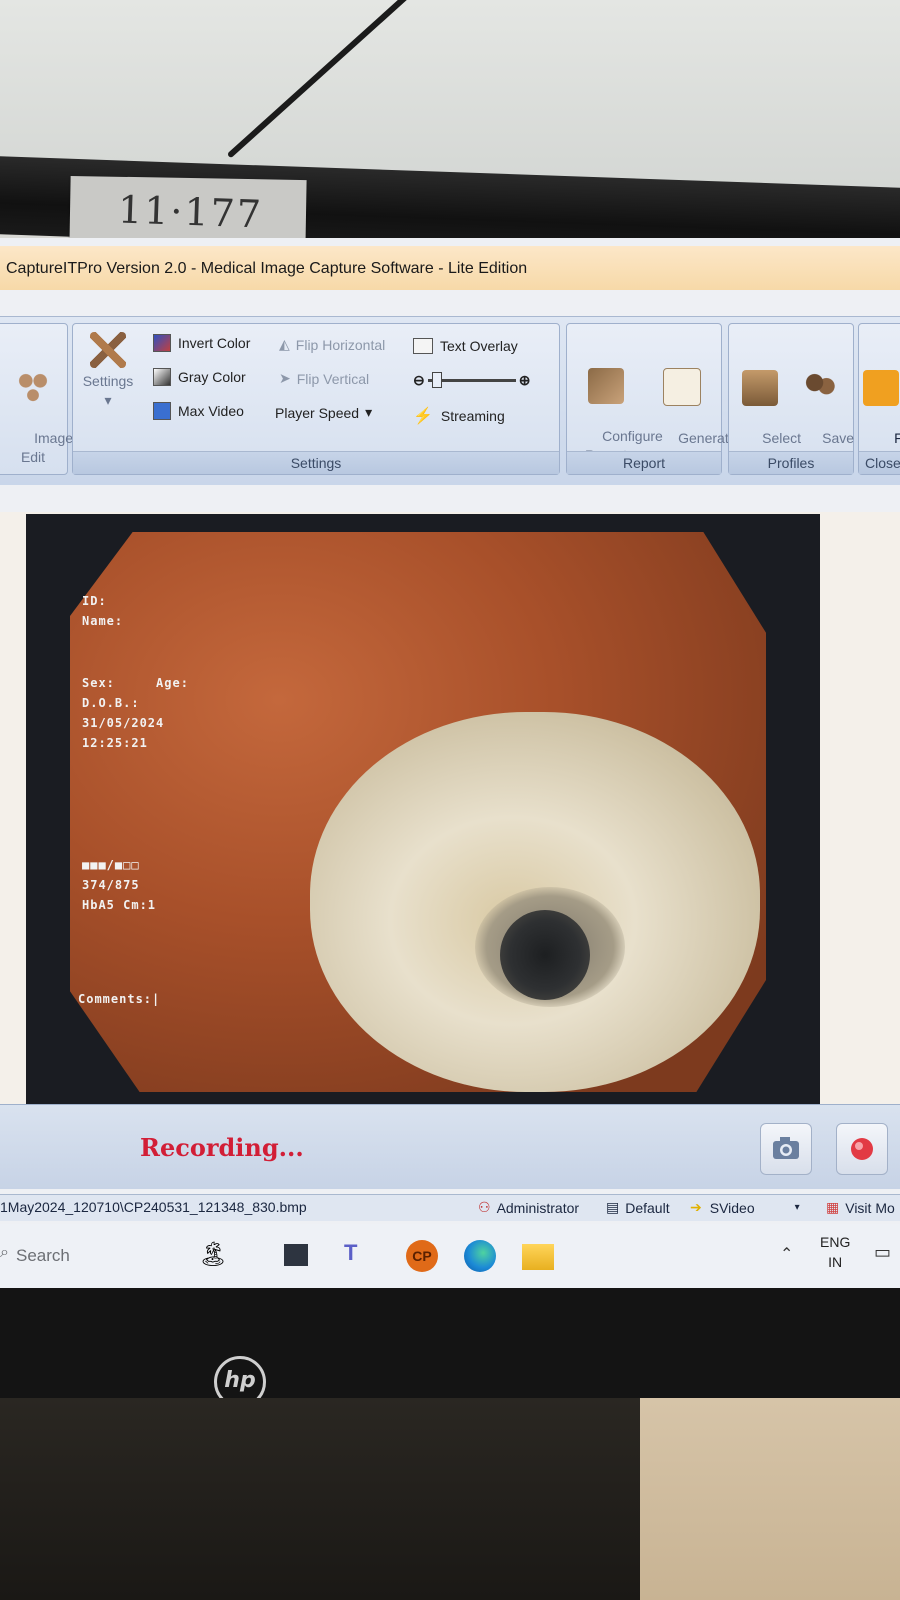 The width and height of the screenshot is (900, 1600). I want to click on gray-color-label: Gray Color, so click(212, 377).